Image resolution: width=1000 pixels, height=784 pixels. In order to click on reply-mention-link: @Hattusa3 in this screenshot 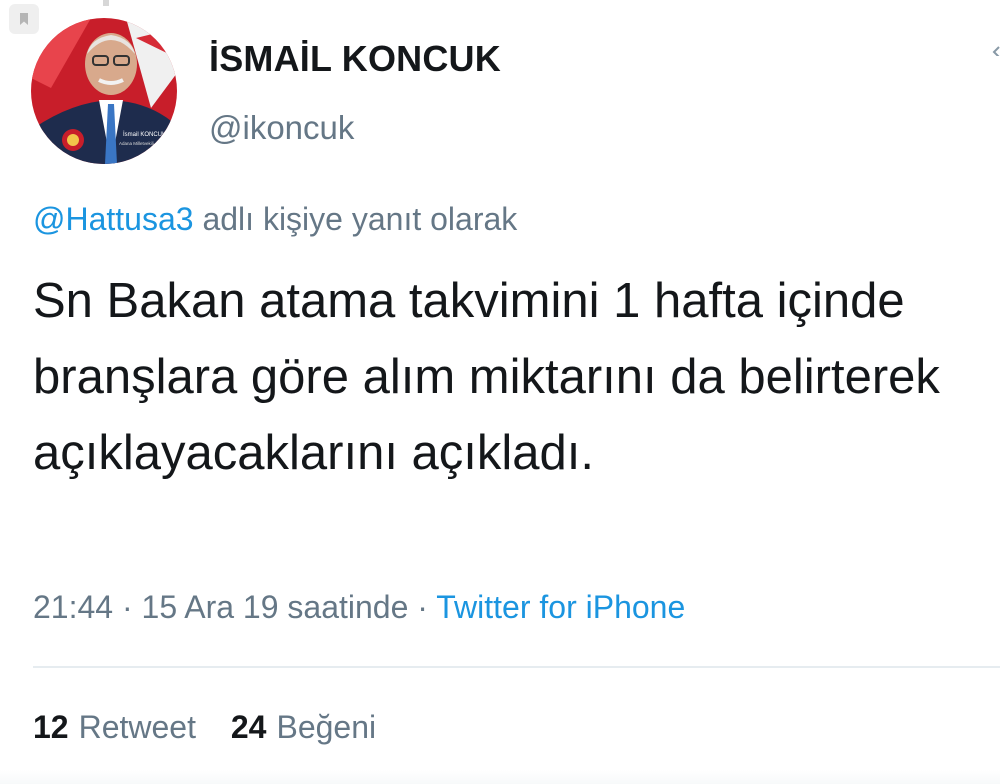, I will do `click(113, 219)`.